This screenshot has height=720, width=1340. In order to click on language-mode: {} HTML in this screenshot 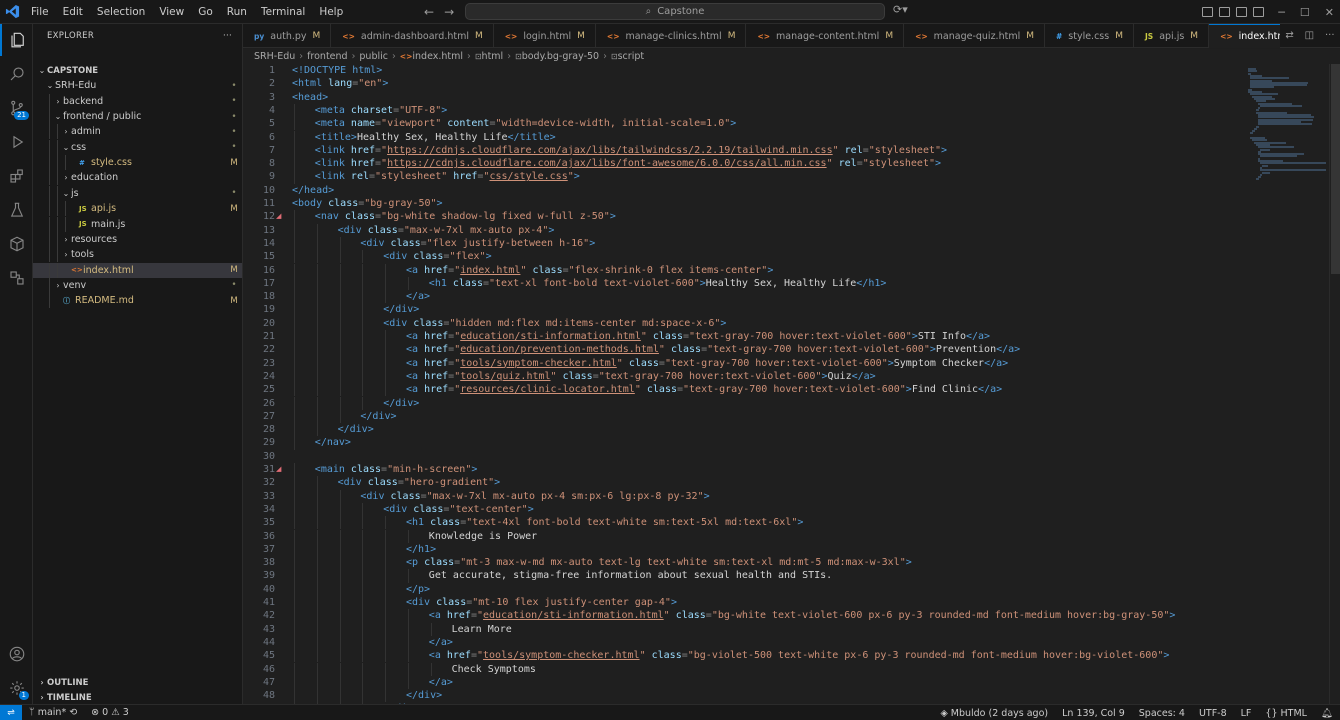, I will do `click(1286, 713)`.